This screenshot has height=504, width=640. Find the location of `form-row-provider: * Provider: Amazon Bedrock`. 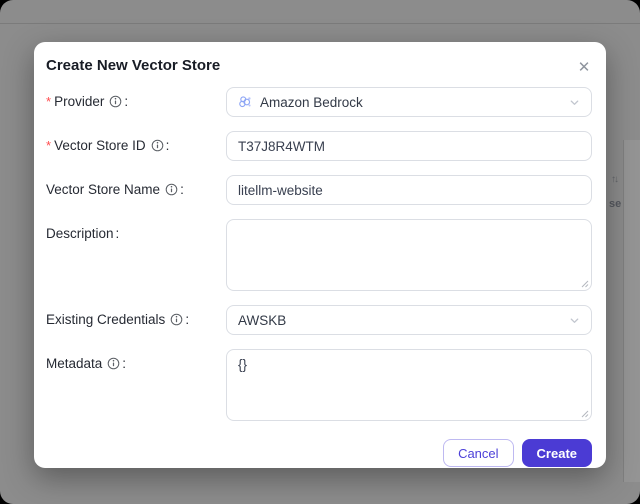

form-row-provider: * Provider: Amazon Bedrock is located at coordinates (319, 102).